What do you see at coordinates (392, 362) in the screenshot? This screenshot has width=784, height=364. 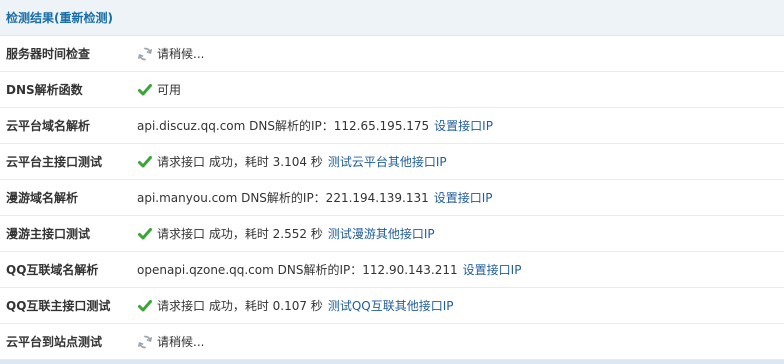 I see `panel-footer-strip` at bounding box center [392, 362].